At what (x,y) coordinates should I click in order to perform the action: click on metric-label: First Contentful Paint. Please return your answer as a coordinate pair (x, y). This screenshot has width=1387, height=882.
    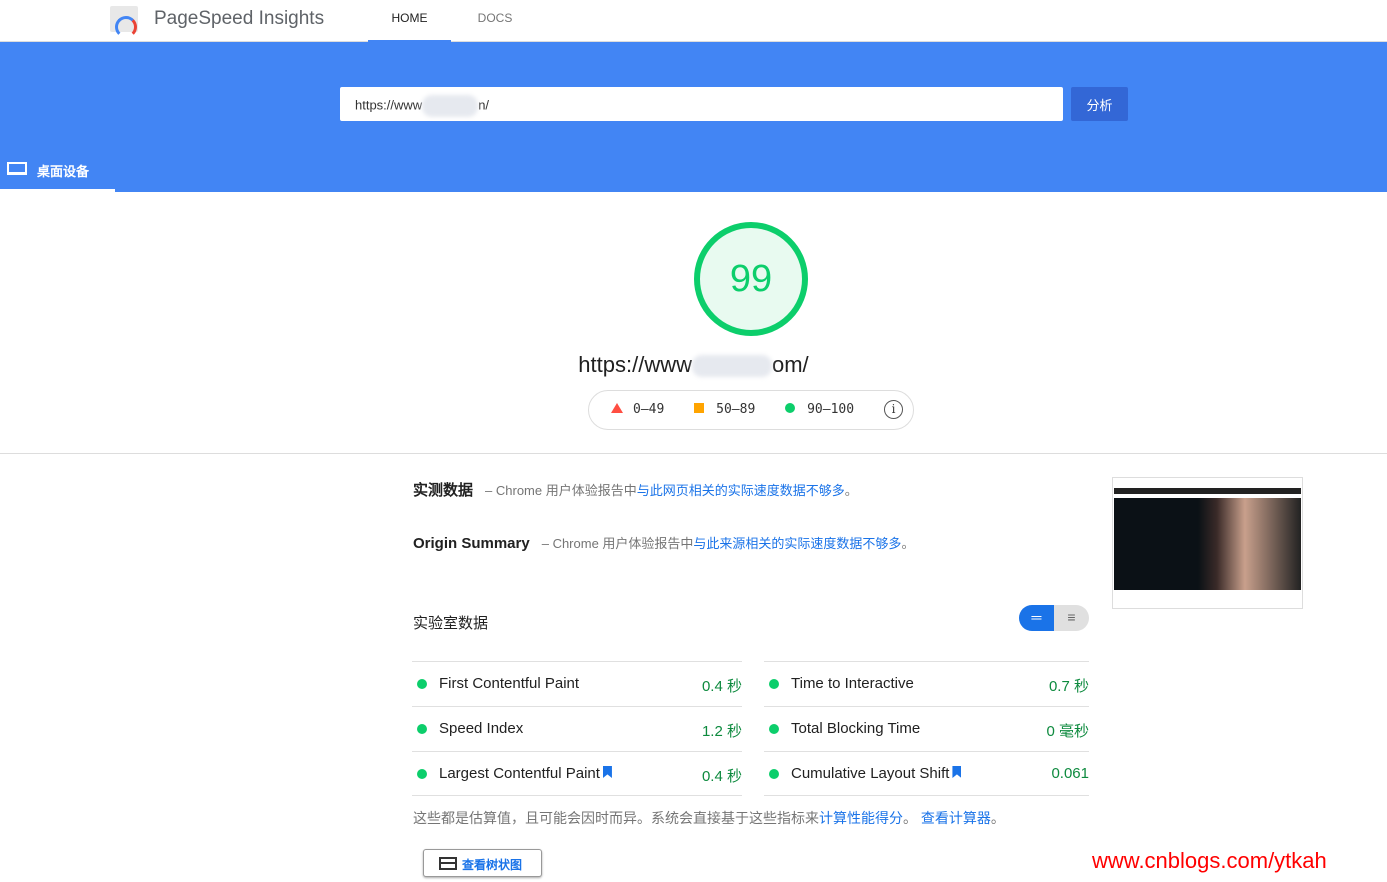
    Looking at the image, I should click on (509, 683).